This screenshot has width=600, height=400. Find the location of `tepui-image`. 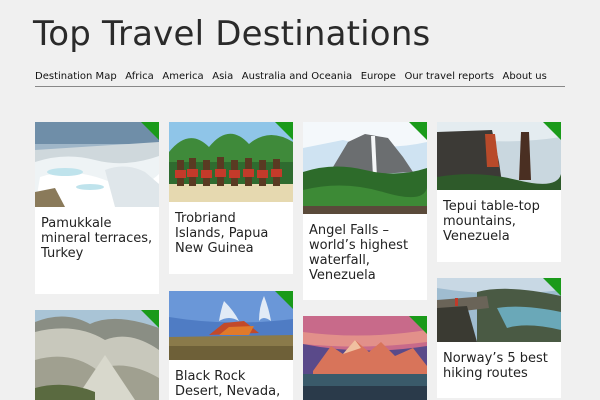

tepui-image is located at coordinates (499, 156).